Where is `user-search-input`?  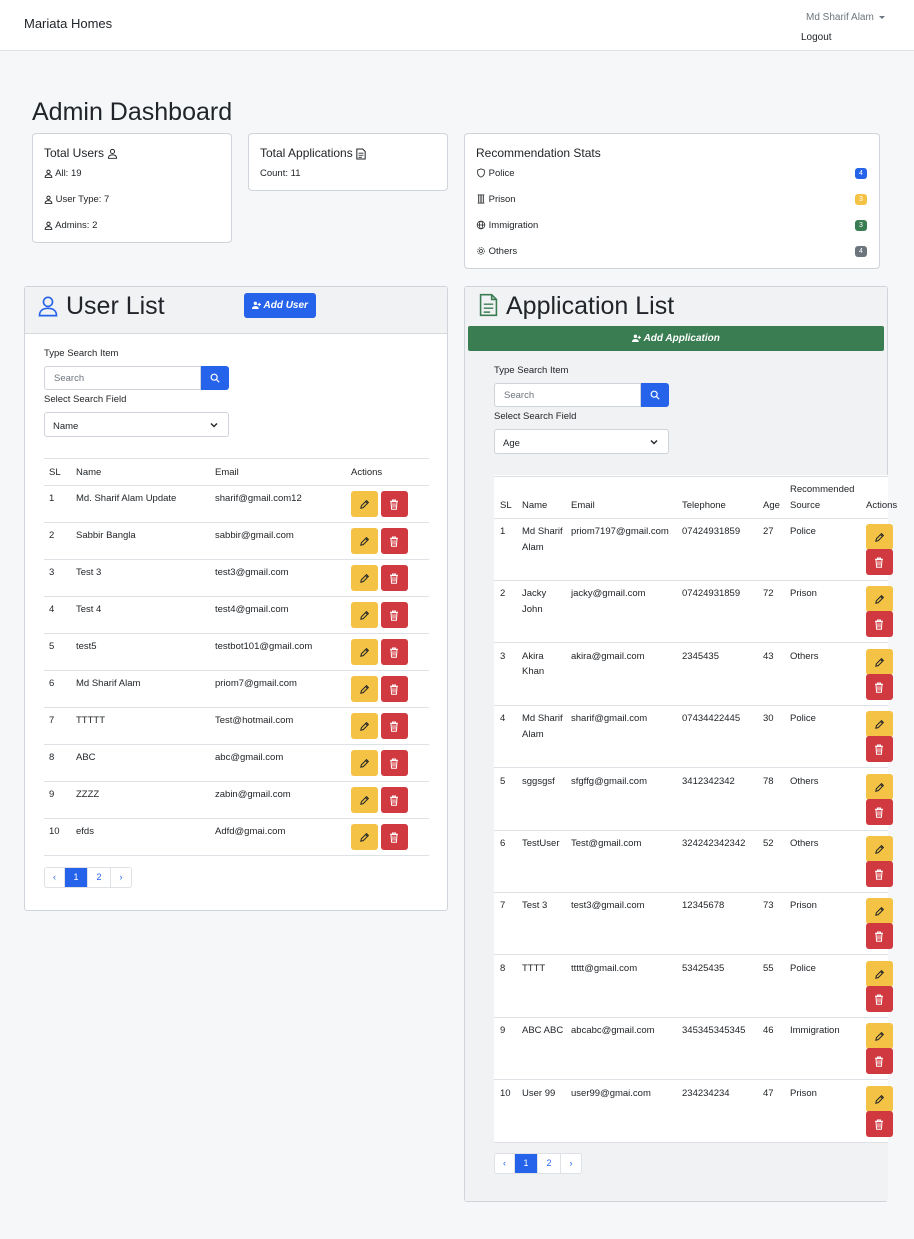 user-search-input is located at coordinates (122, 378).